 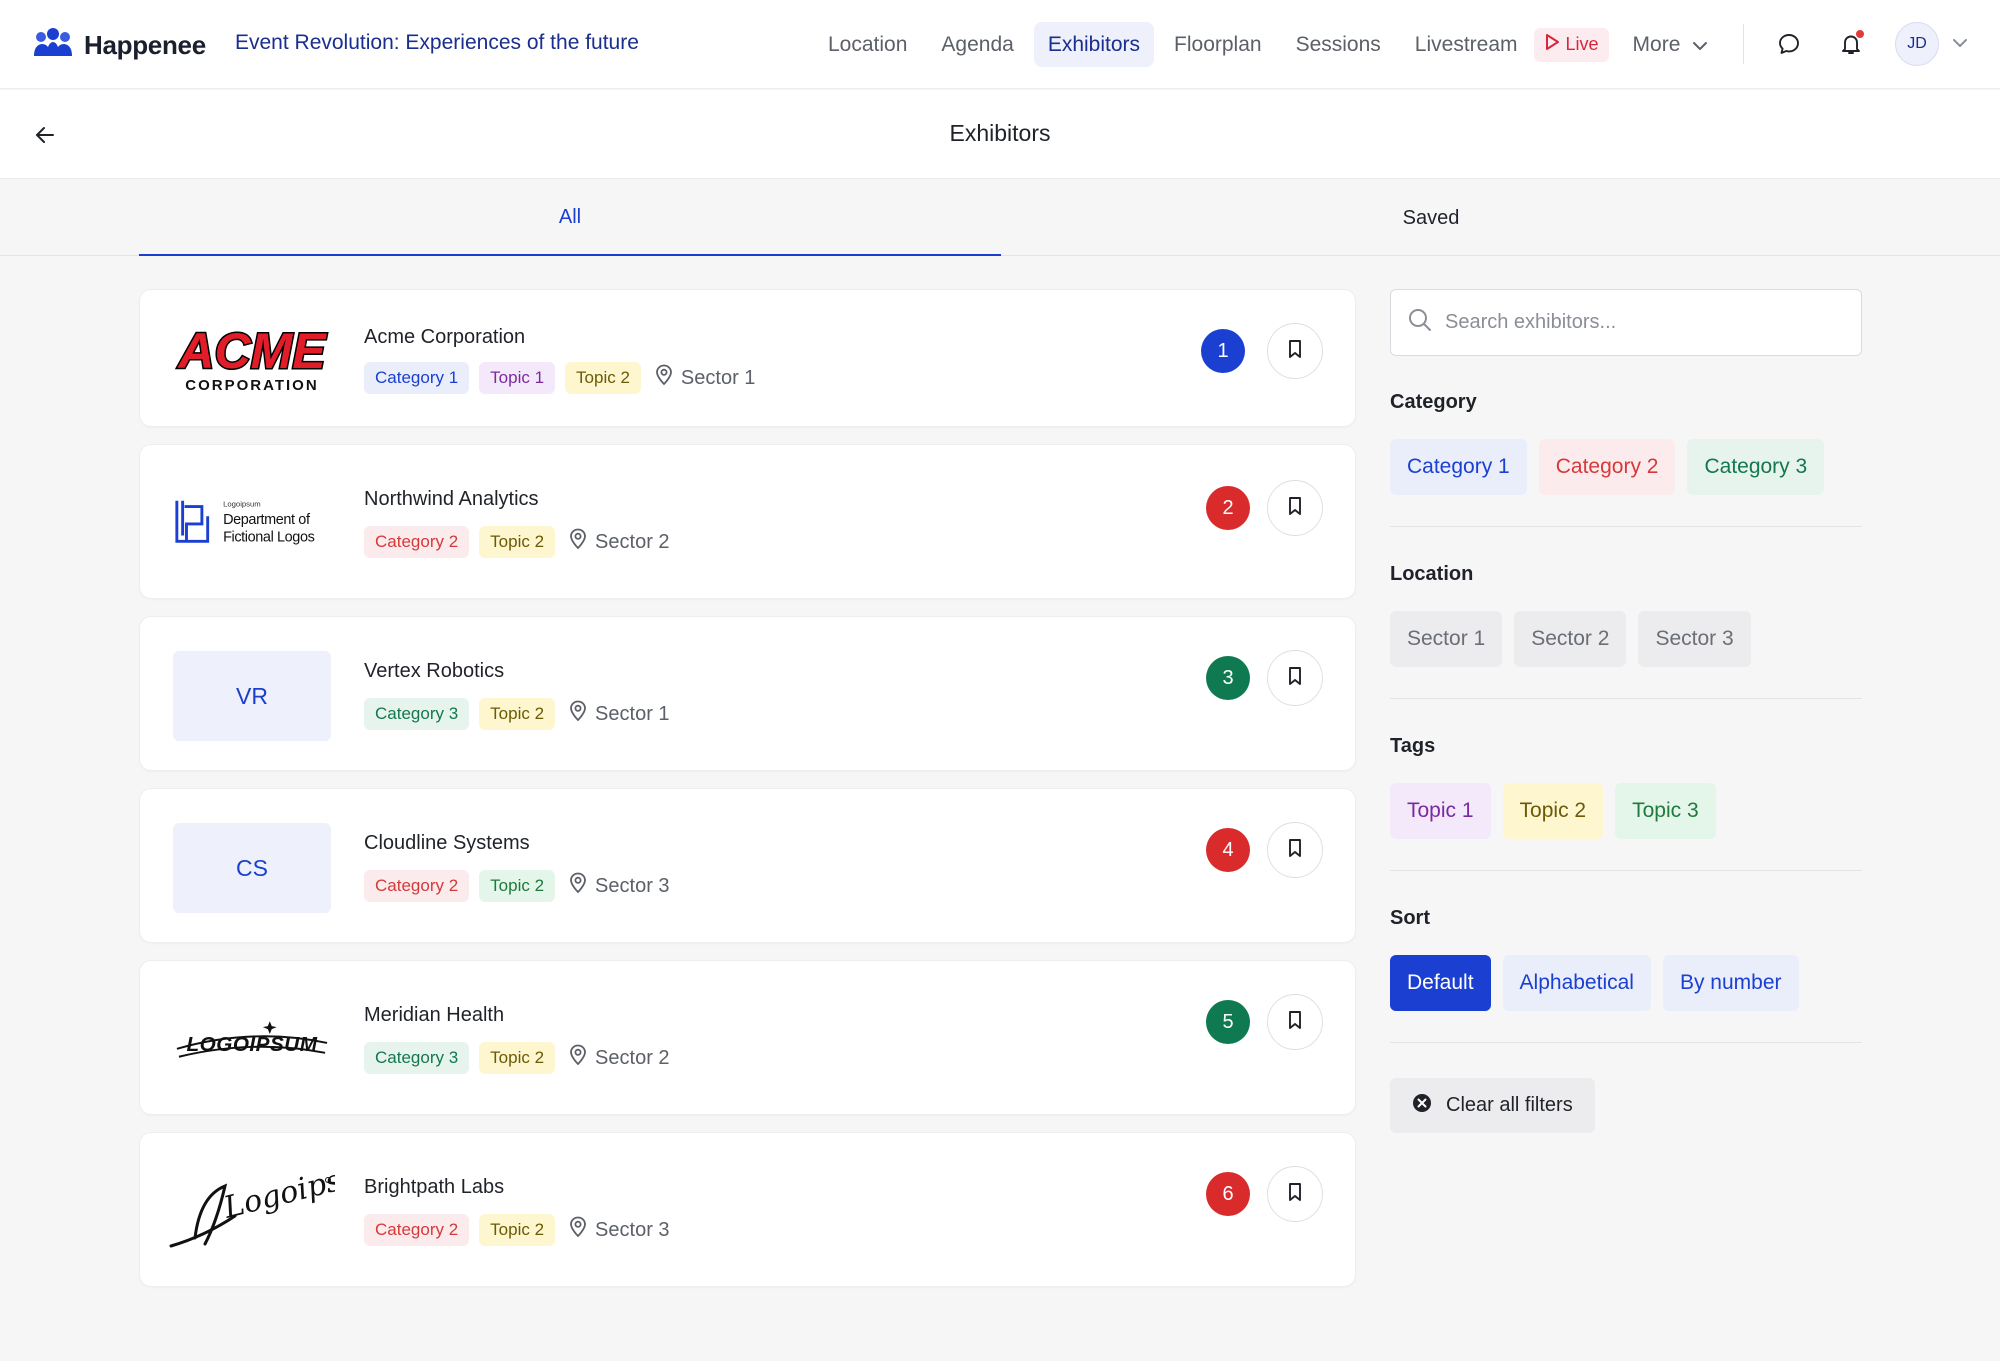 I want to click on tab-bar: All Saved, so click(x=1000, y=218).